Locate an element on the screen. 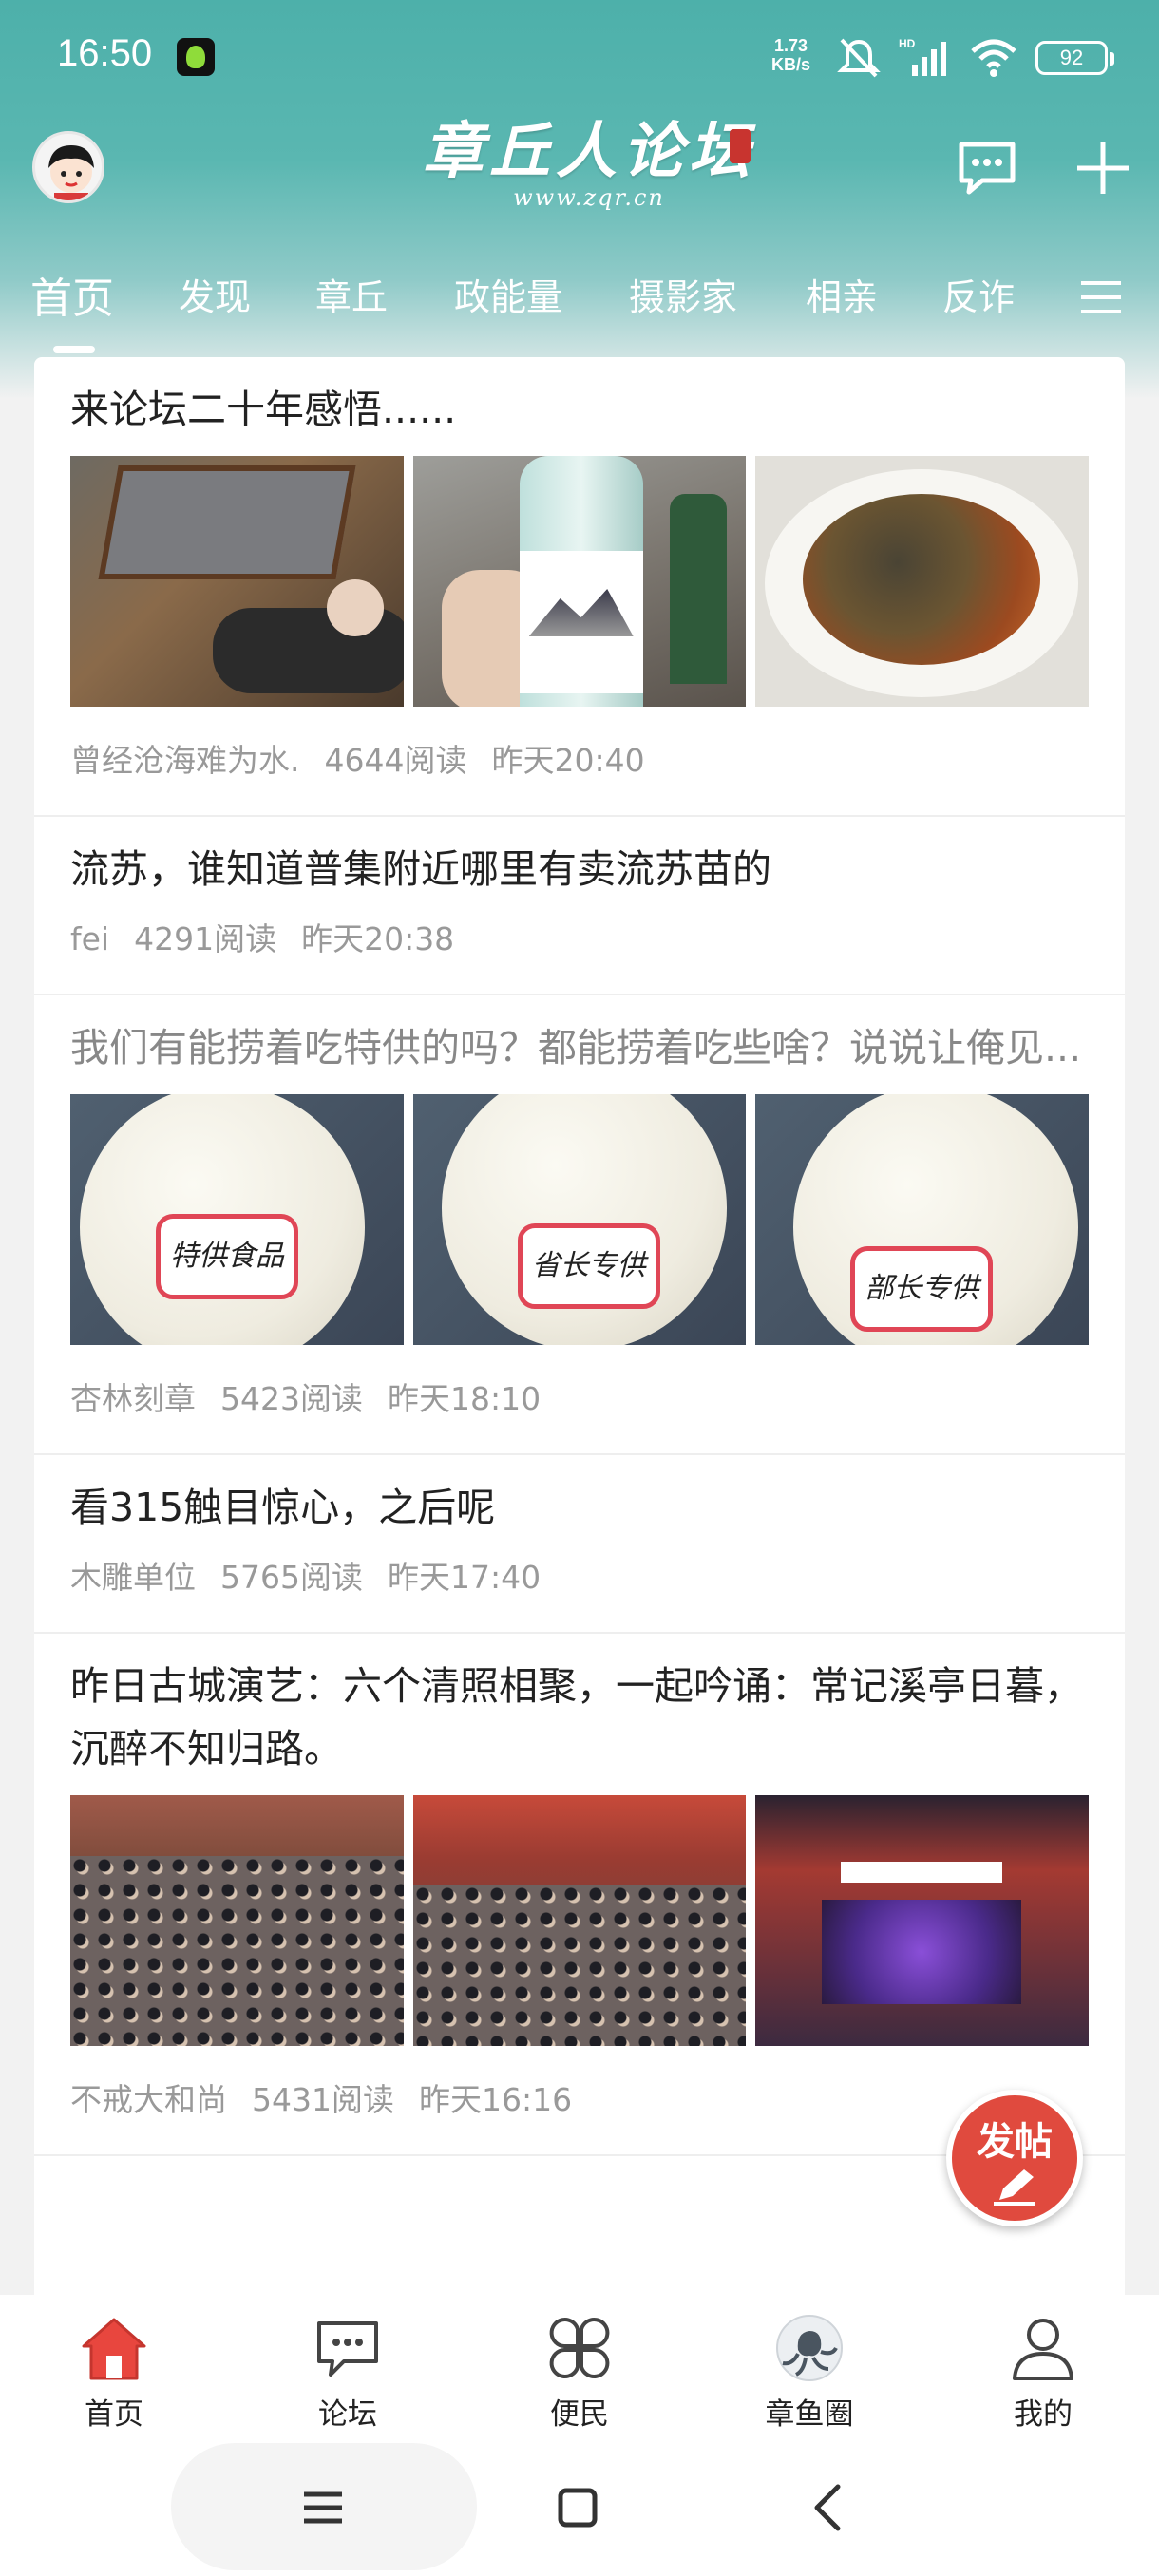 This screenshot has height=2576, width=1159. post-image: 特供食品 is located at coordinates (237, 1219).